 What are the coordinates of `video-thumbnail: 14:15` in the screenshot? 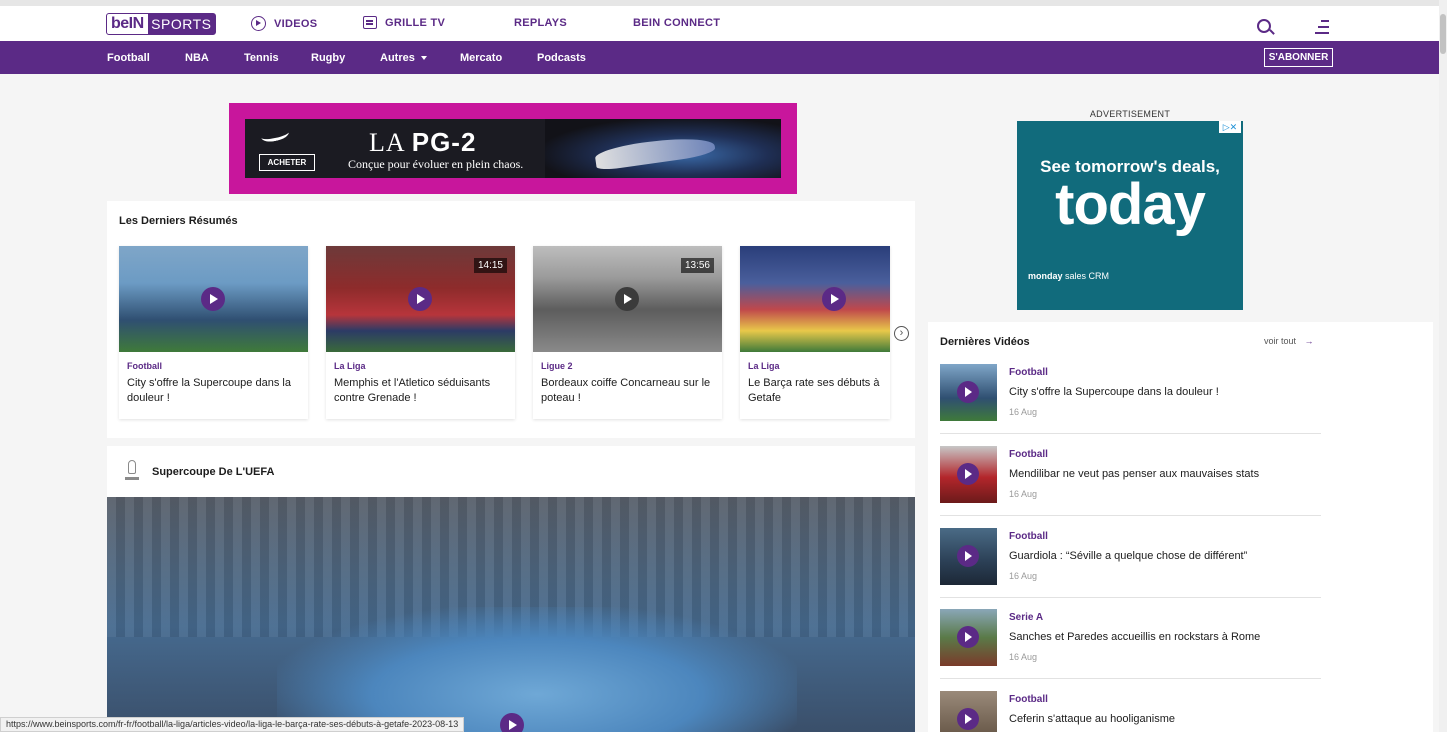 It's located at (420, 299).